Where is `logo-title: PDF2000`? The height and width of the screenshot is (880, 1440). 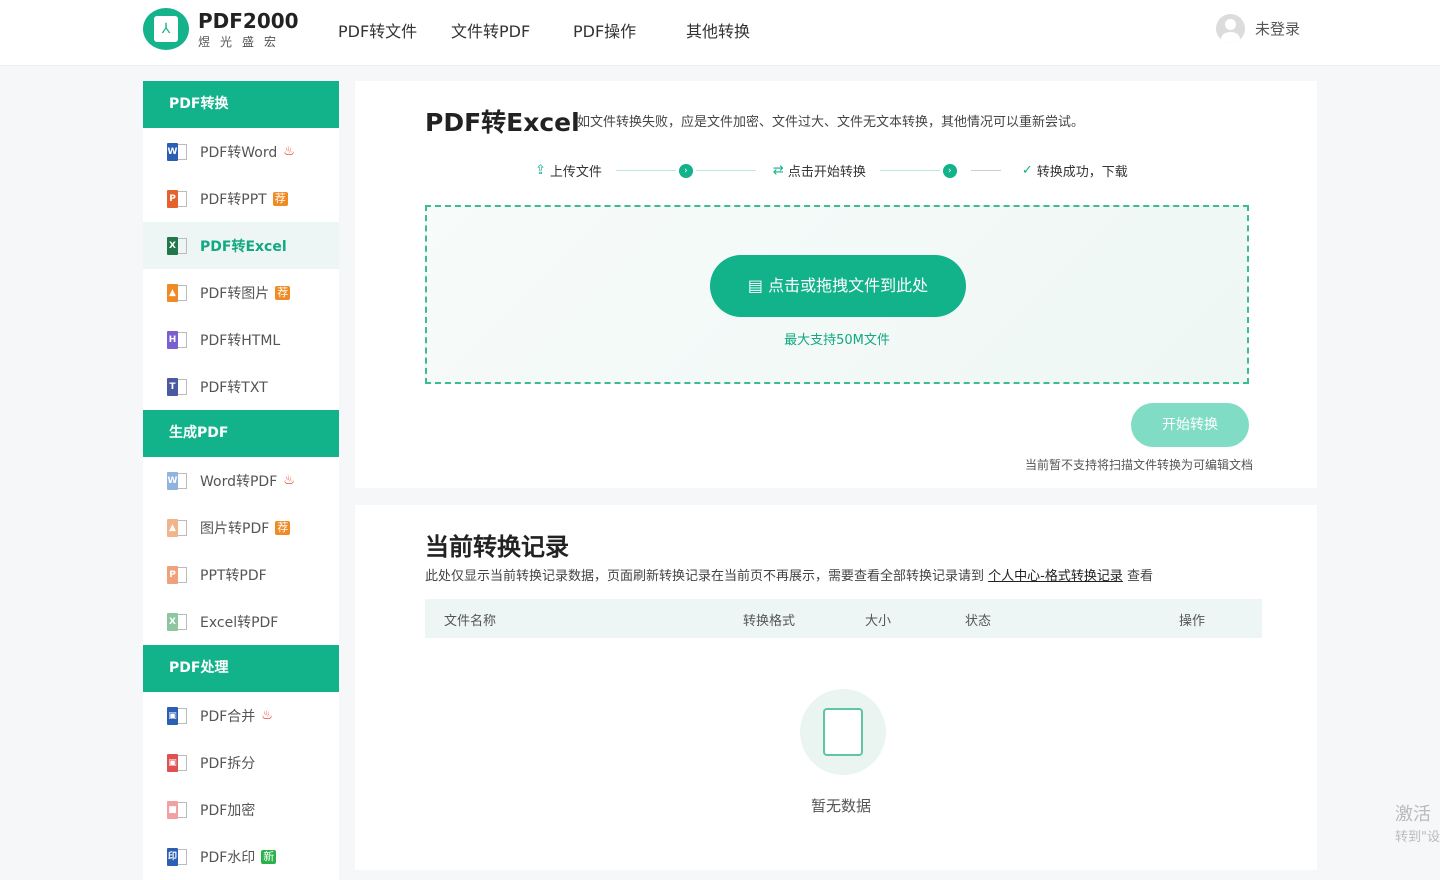
logo-title: PDF2000 is located at coordinates (248, 20).